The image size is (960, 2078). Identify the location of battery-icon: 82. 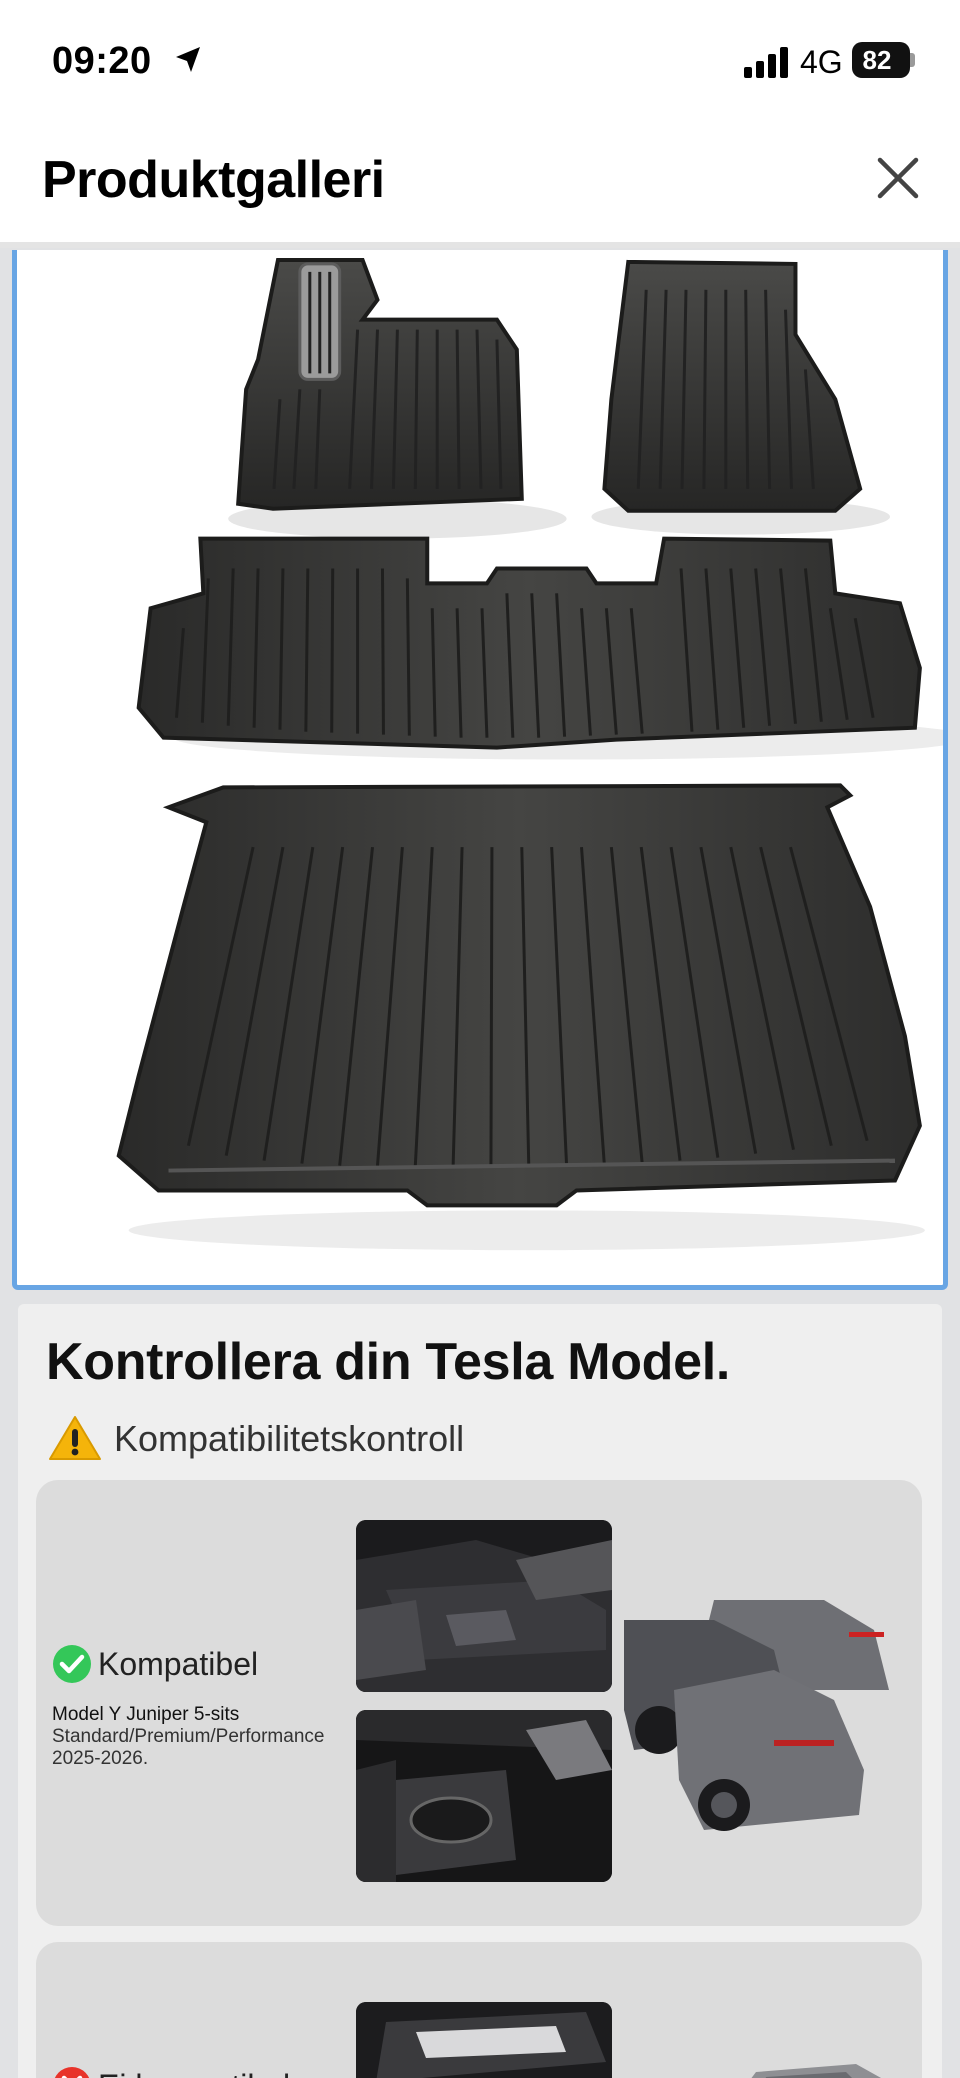
(881, 60).